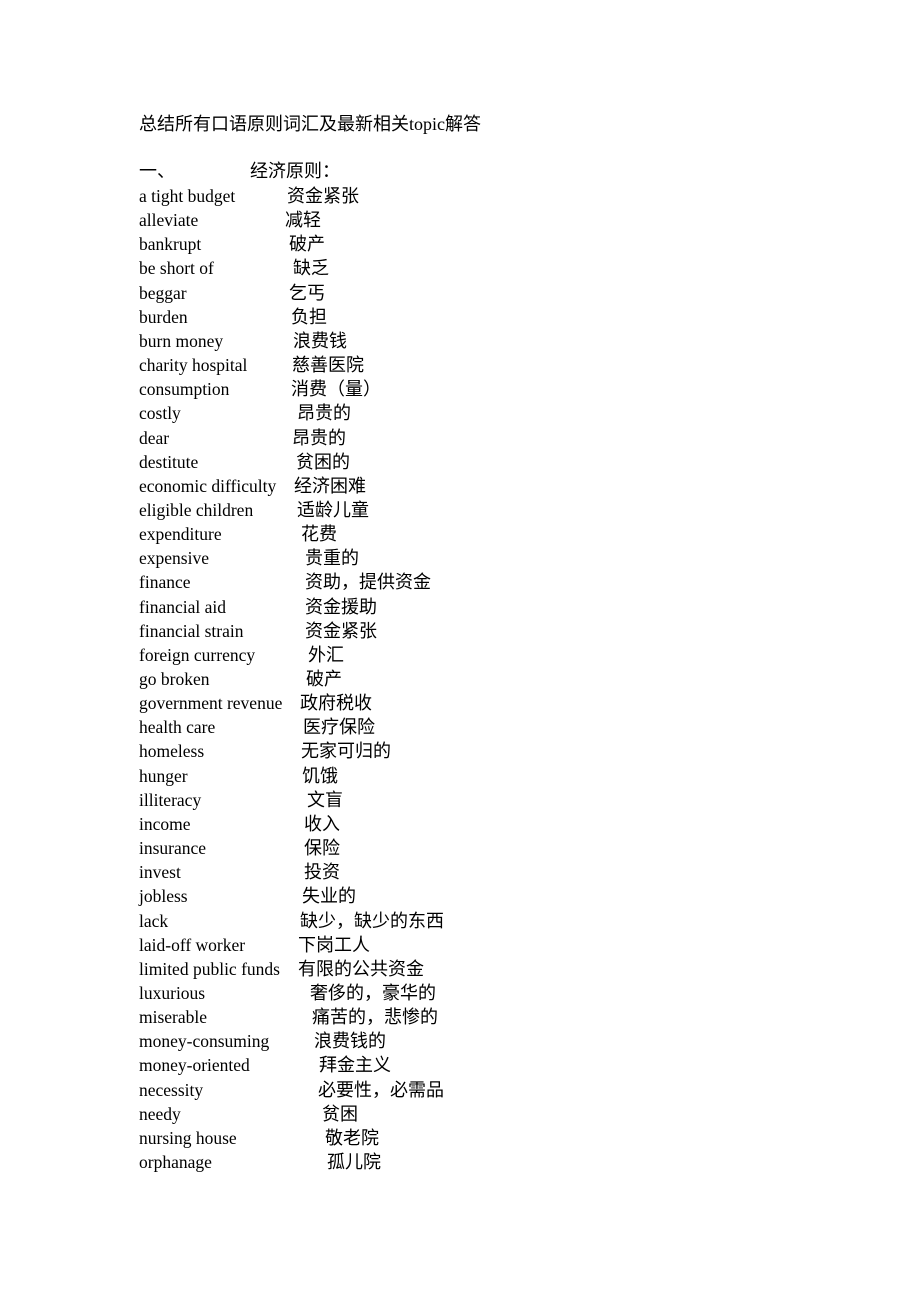 The width and height of the screenshot is (920, 1302). What do you see at coordinates (350, 1041) in the screenshot?
I see `chinese-translation: 浪费钱的` at bounding box center [350, 1041].